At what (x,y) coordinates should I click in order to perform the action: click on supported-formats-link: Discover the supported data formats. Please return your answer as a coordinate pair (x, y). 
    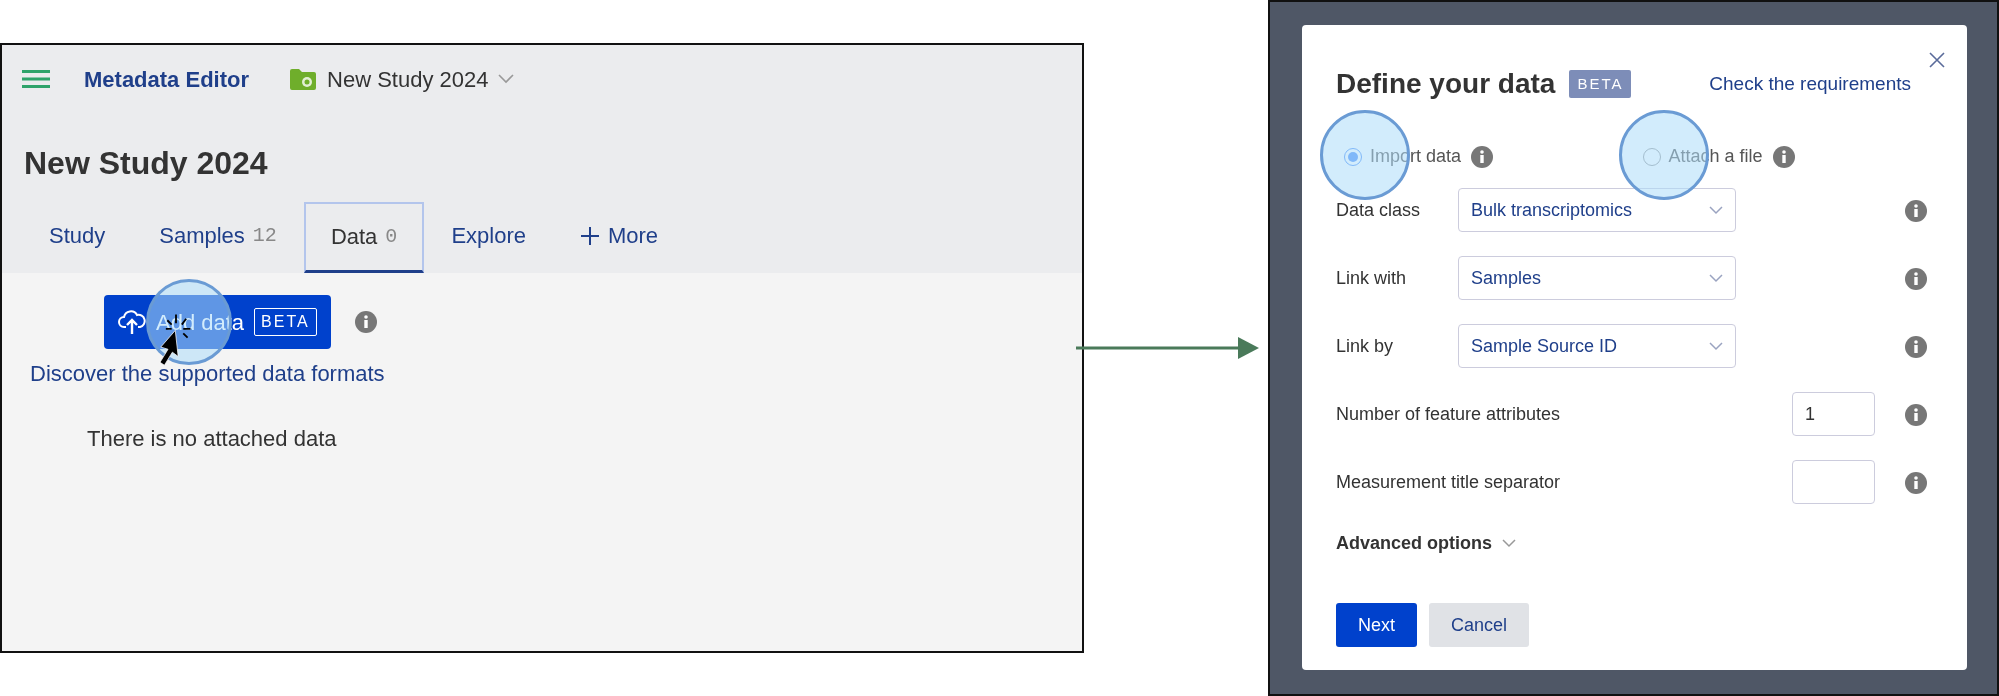
    Looking at the image, I should click on (207, 373).